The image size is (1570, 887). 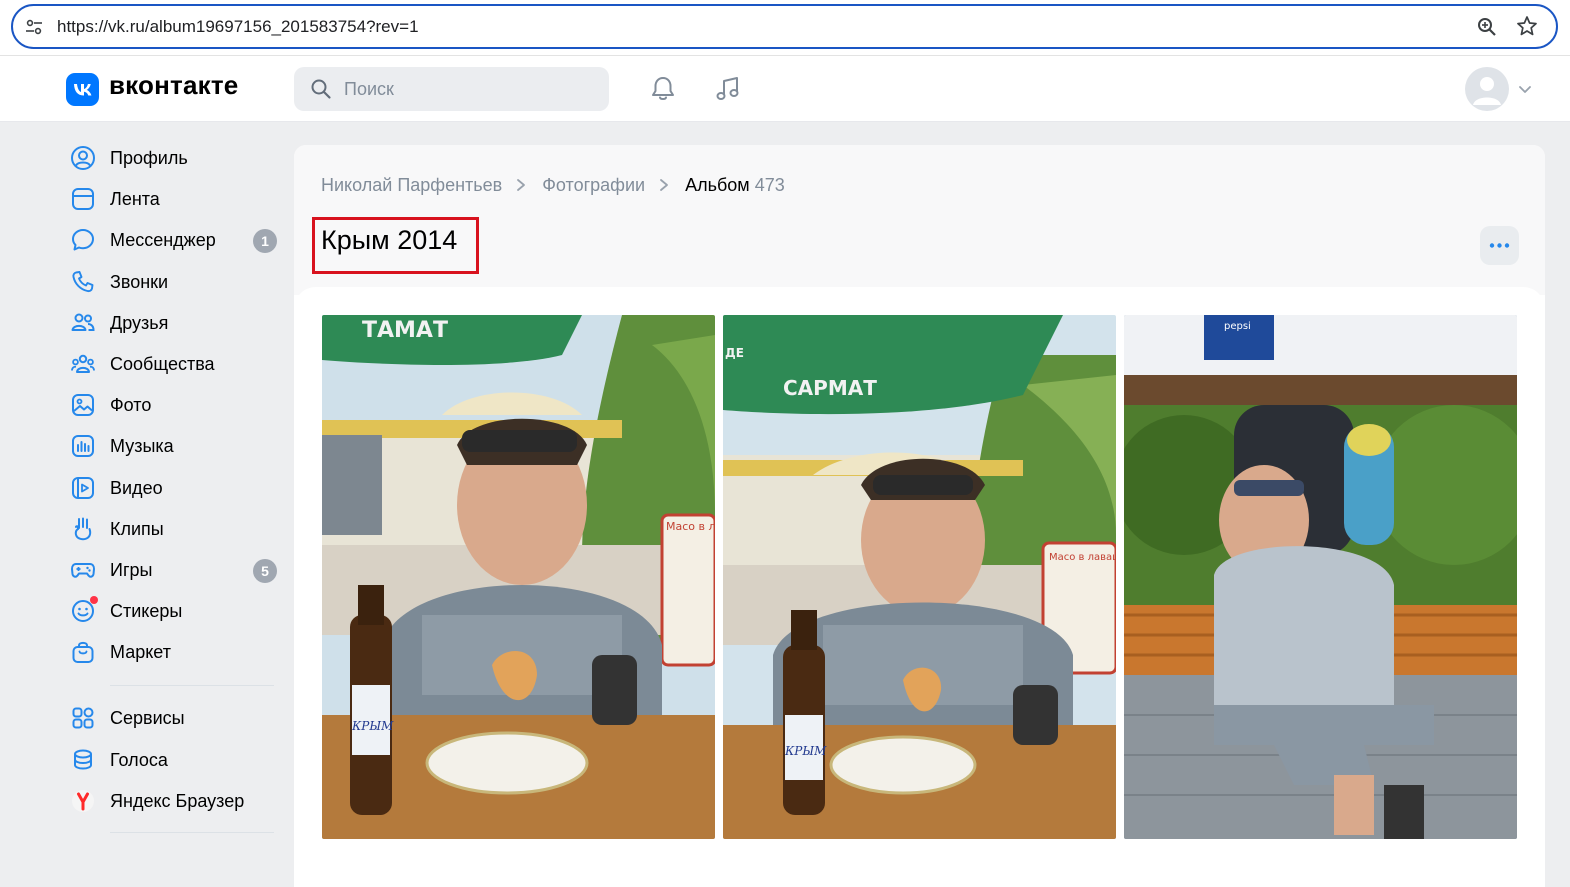 I want to click on photo-man-with-beer-2: САРМАТ ДЕ Масо в лаваше КРЫМ, so click(x=919, y=577).